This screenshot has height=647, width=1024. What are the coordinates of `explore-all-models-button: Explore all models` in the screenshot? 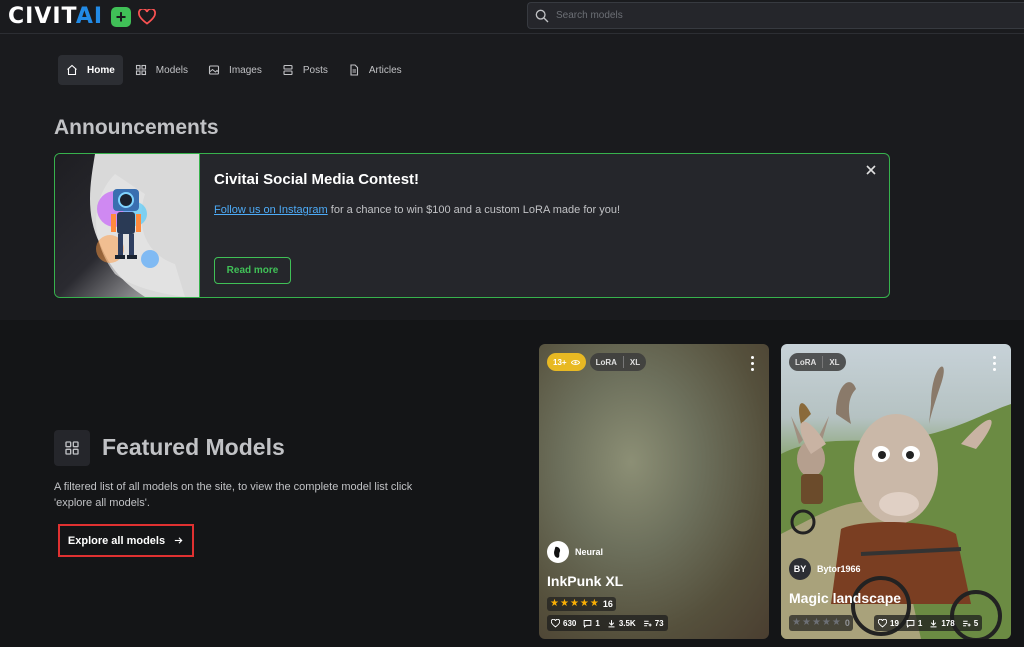 It's located at (126, 540).